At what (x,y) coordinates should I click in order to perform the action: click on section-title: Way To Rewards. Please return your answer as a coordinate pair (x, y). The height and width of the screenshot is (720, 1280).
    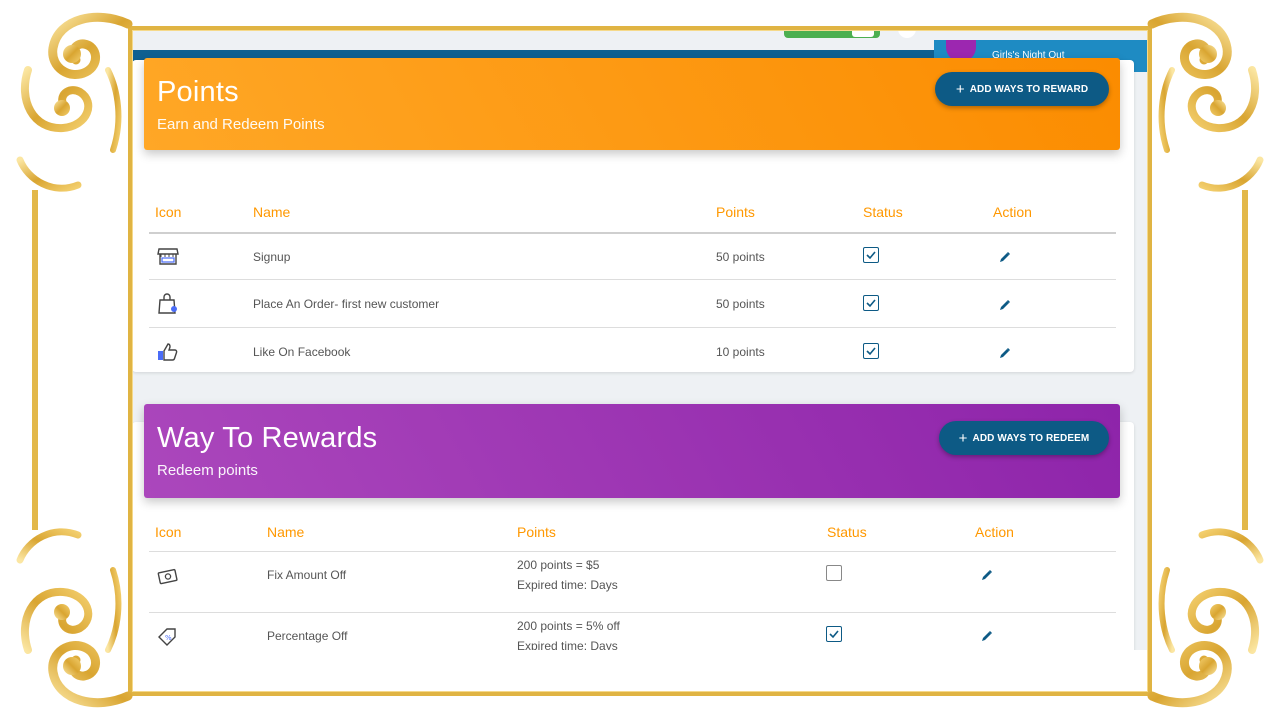
    Looking at the image, I should click on (267, 438).